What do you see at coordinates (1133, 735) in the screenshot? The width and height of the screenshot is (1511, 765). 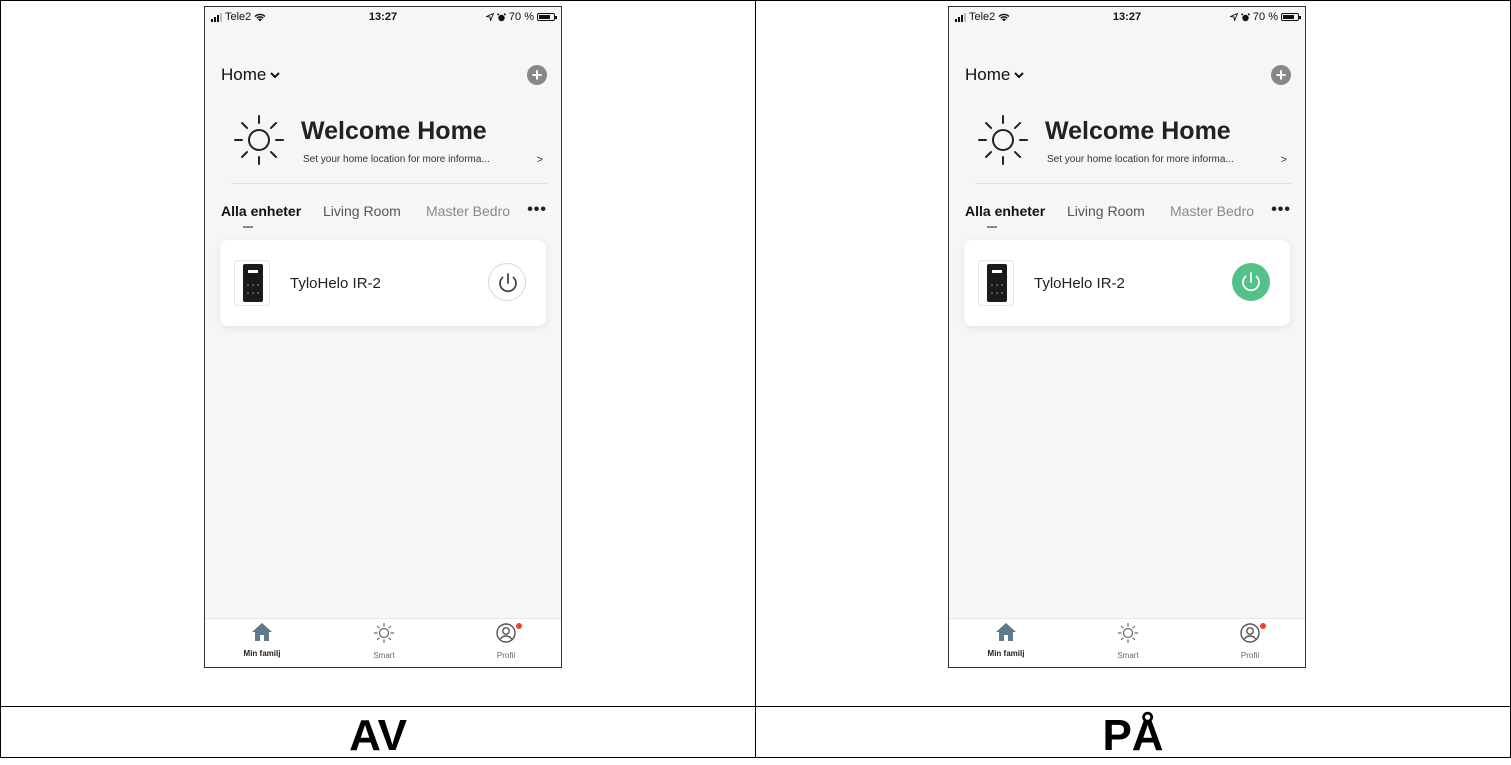 I see `caption-on: PÅ` at bounding box center [1133, 735].